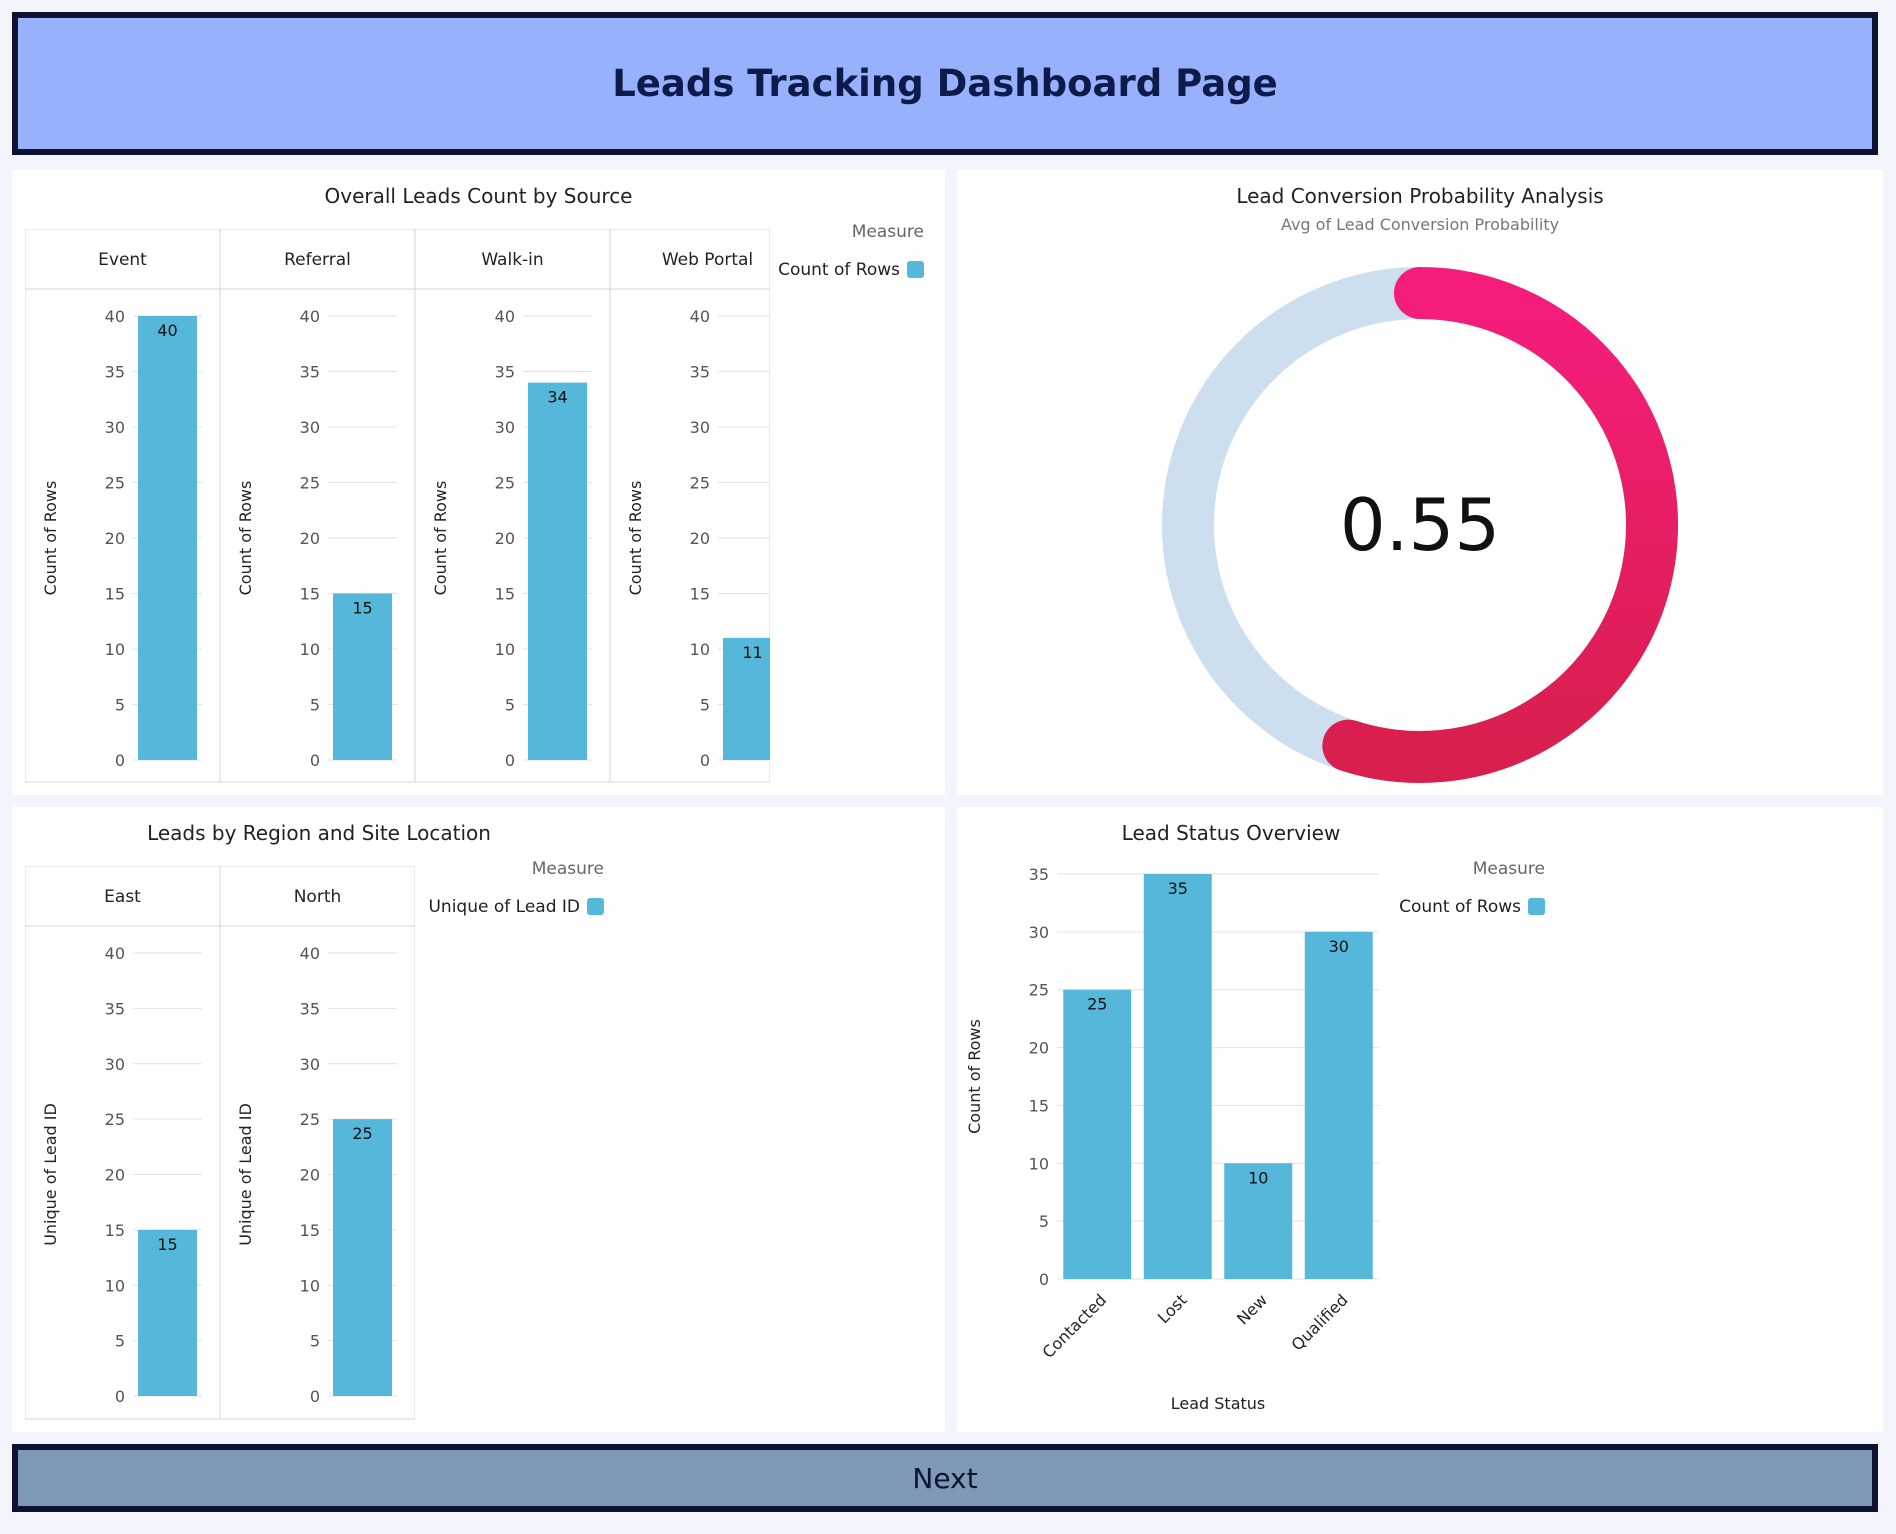 Image resolution: width=1896 pixels, height=1534 pixels. I want to click on x-tick-label: Lost, so click(1172, 1308).